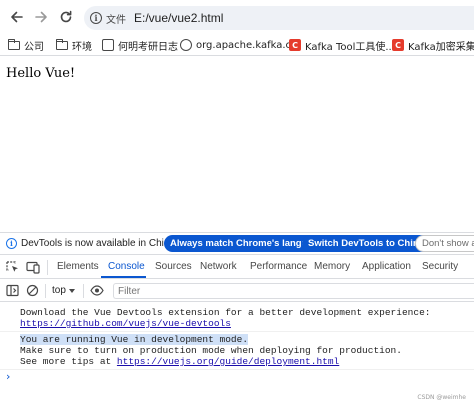 The height and width of the screenshot is (404, 474). What do you see at coordinates (173, 266) in the screenshot?
I see `tab-sources: Sources` at bounding box center [173, 266].